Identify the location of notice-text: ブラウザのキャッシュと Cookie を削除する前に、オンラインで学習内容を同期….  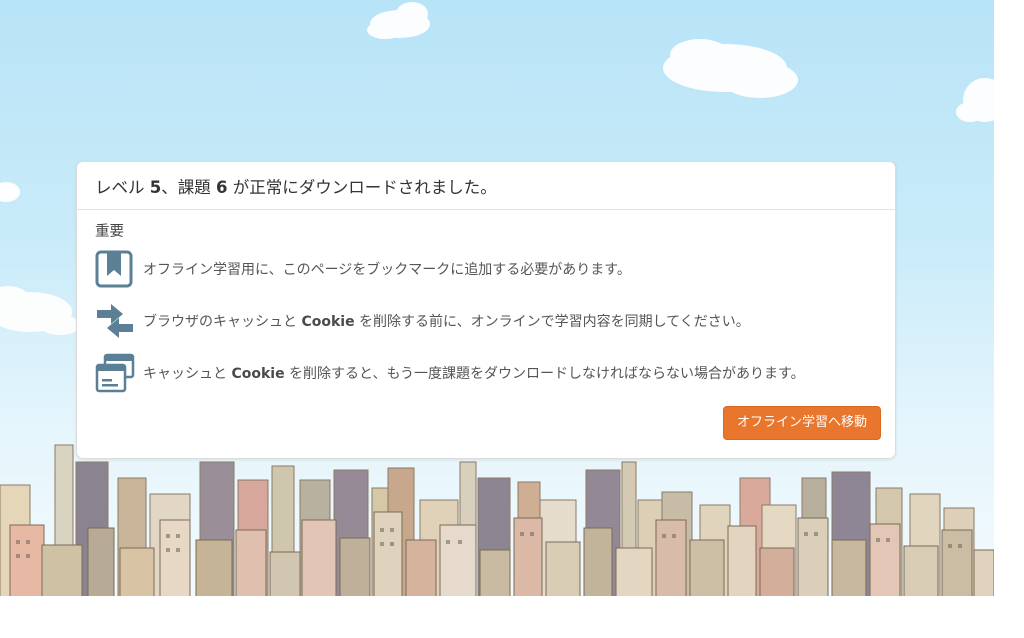
(446, 321).